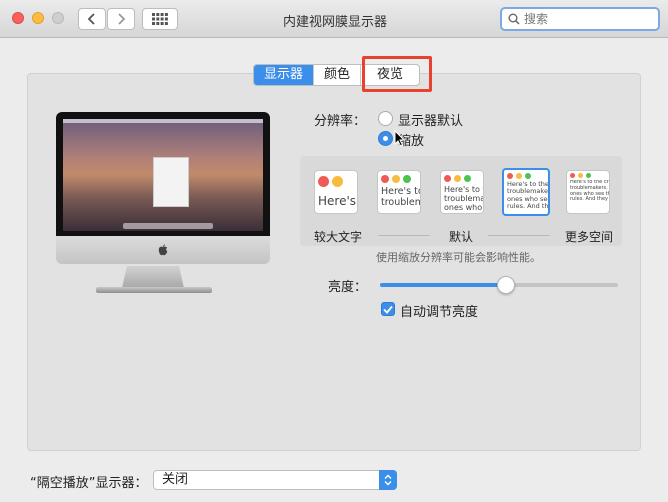 Image resolution: width=668 pixels, height=502 pixels. I want to click on airplay-select: 关闭, so click(275, 480).